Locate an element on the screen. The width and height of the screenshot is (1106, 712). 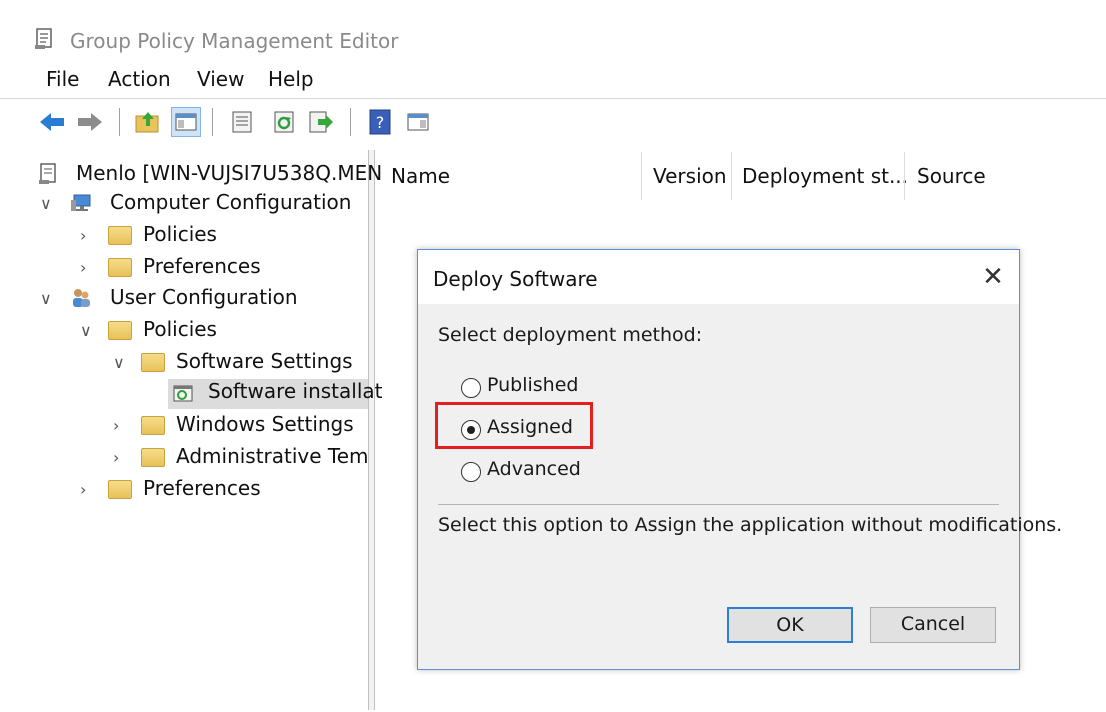
tree-item-windows-settings: › Windows Settings is located at coordinates (240, 427).